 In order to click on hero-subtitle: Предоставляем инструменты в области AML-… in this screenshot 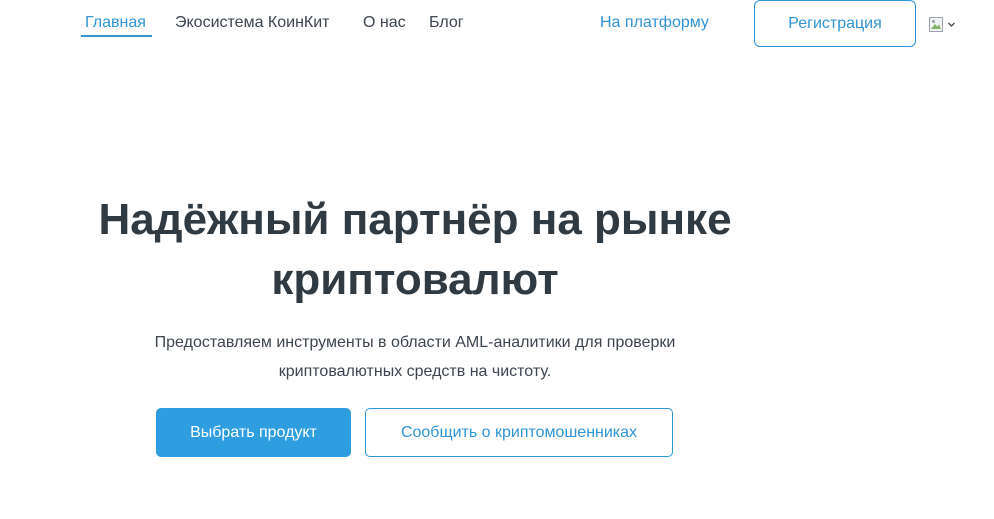, I will do `click(415, 357)`.